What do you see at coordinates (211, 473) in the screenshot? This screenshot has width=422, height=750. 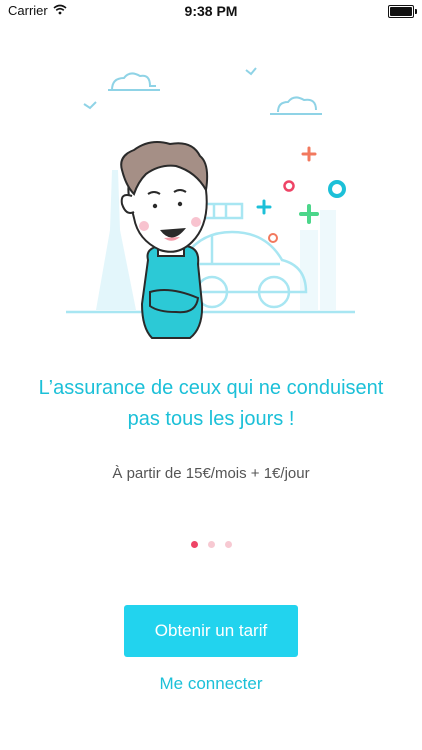 I see `pricing-subtitle: À partir de 15€/mois + 1€/jour` at bounding box center [211, 473].